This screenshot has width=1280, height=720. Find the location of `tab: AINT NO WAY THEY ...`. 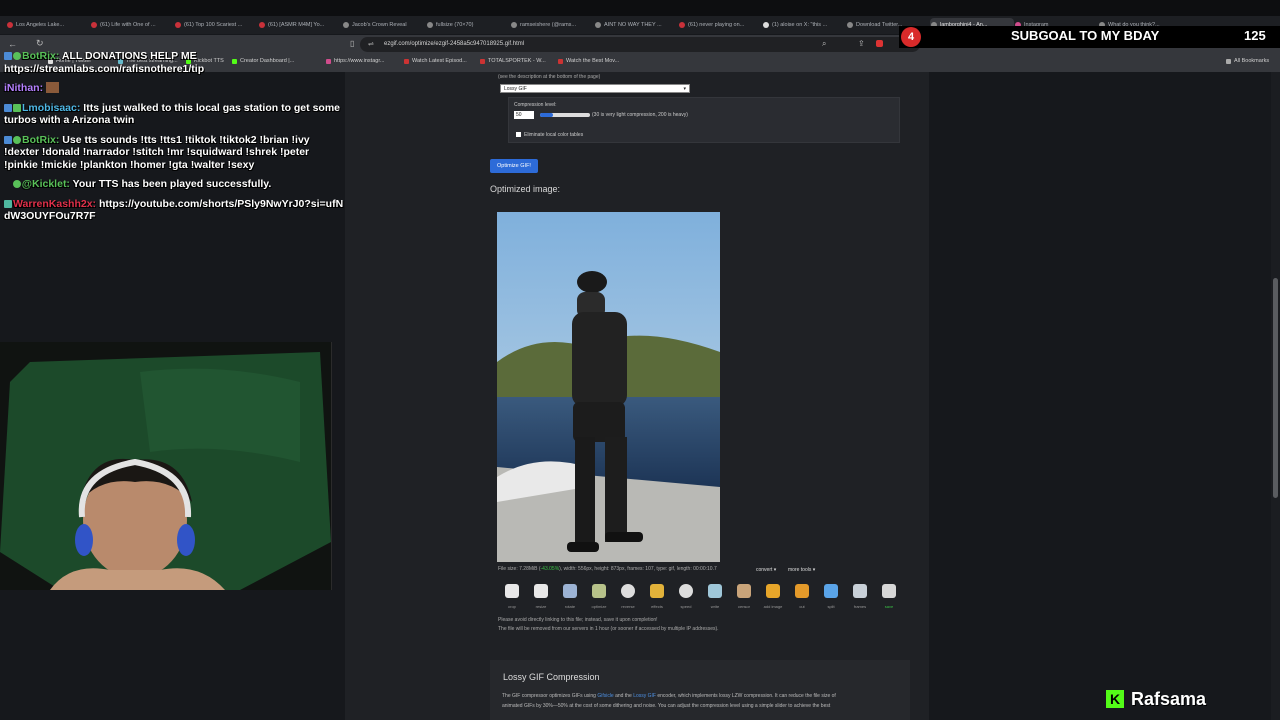

tab: AINT NO WAY THEY ... is located at coordinates (636, 25).